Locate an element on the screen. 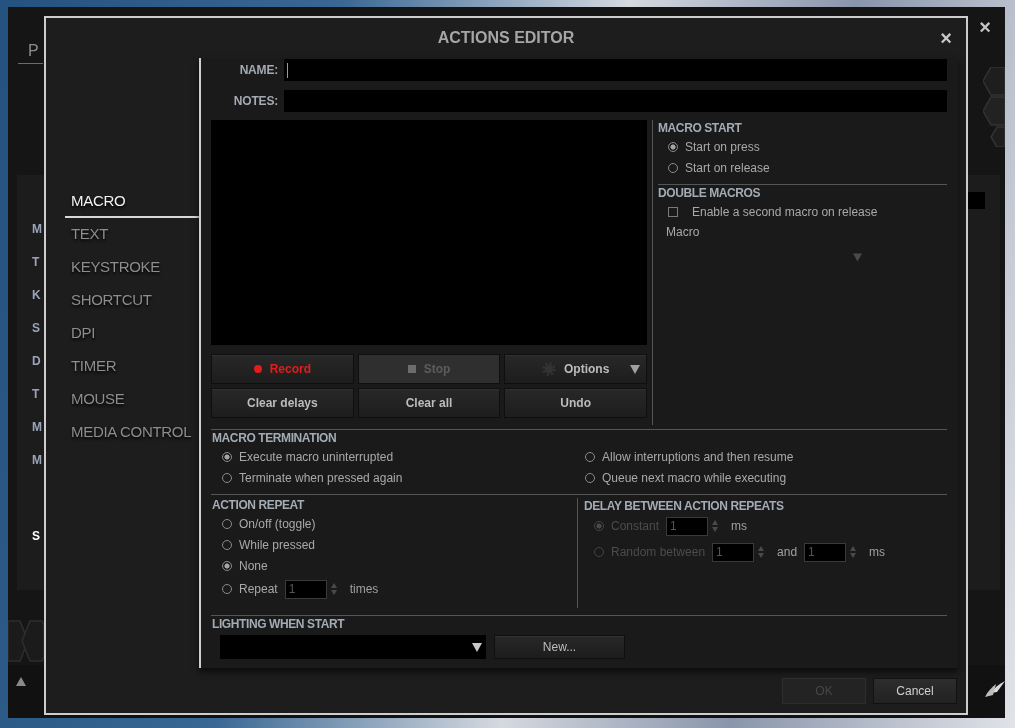  profile-tab: P is located at coordinates (30, 52).